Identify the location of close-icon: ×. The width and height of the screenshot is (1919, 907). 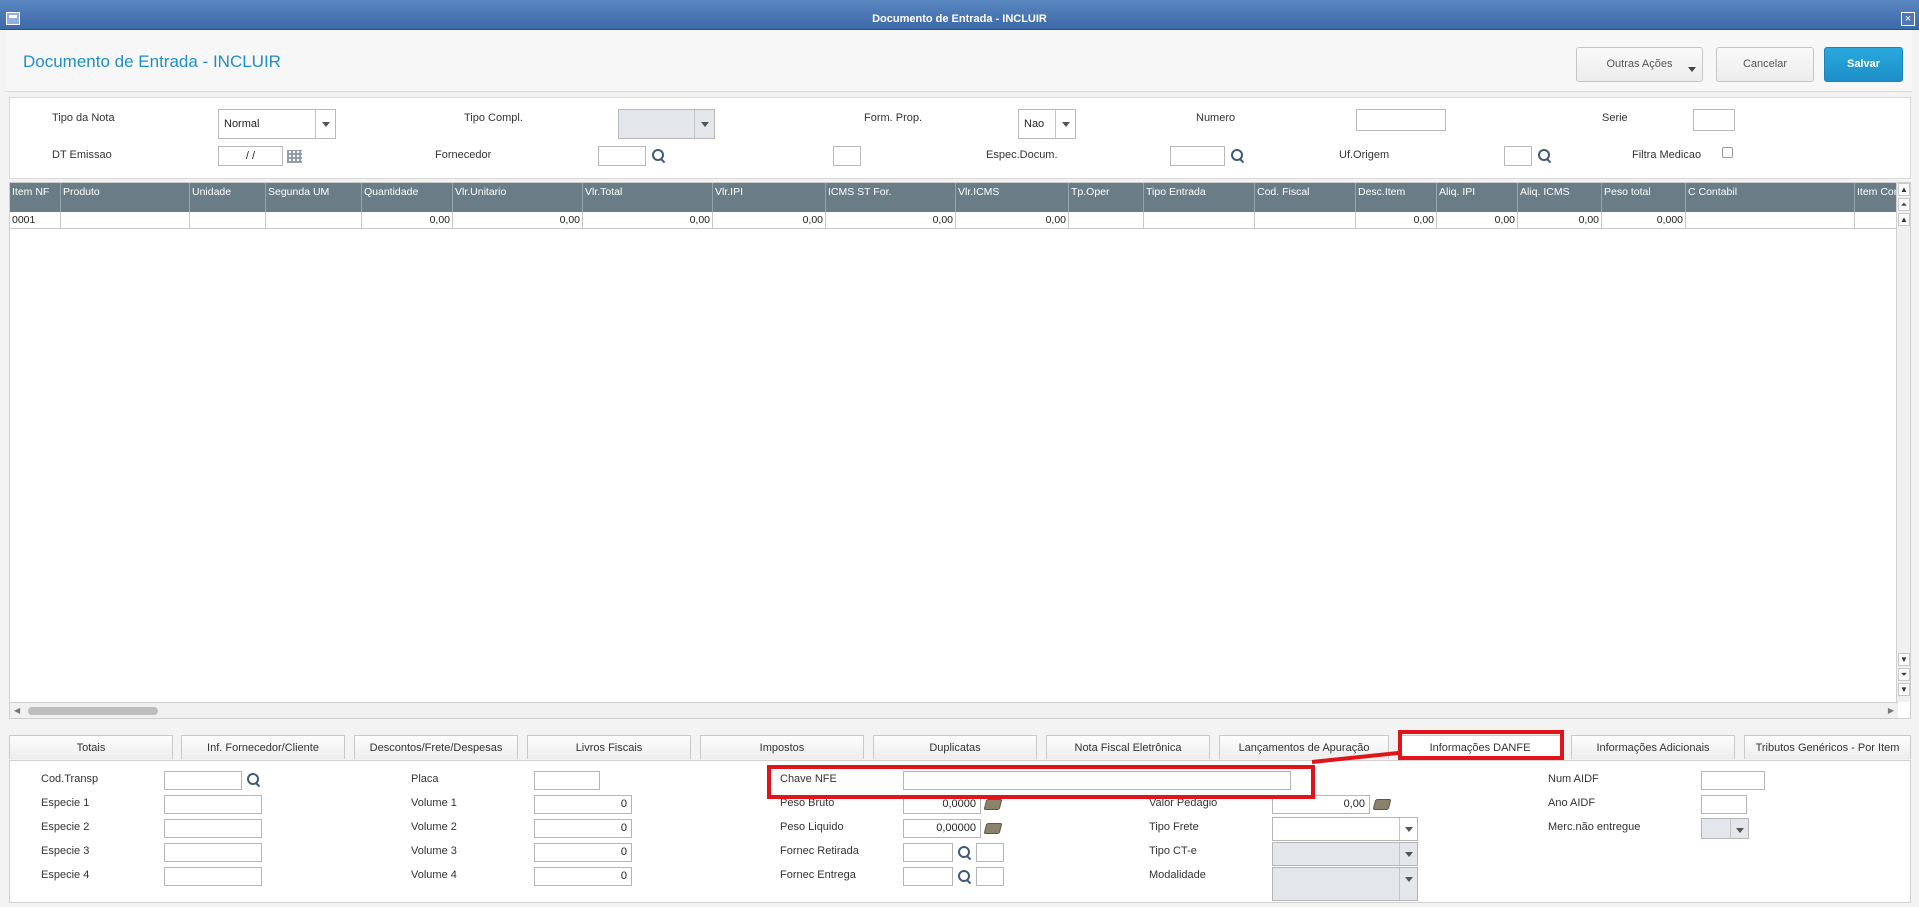
(1908, 19).